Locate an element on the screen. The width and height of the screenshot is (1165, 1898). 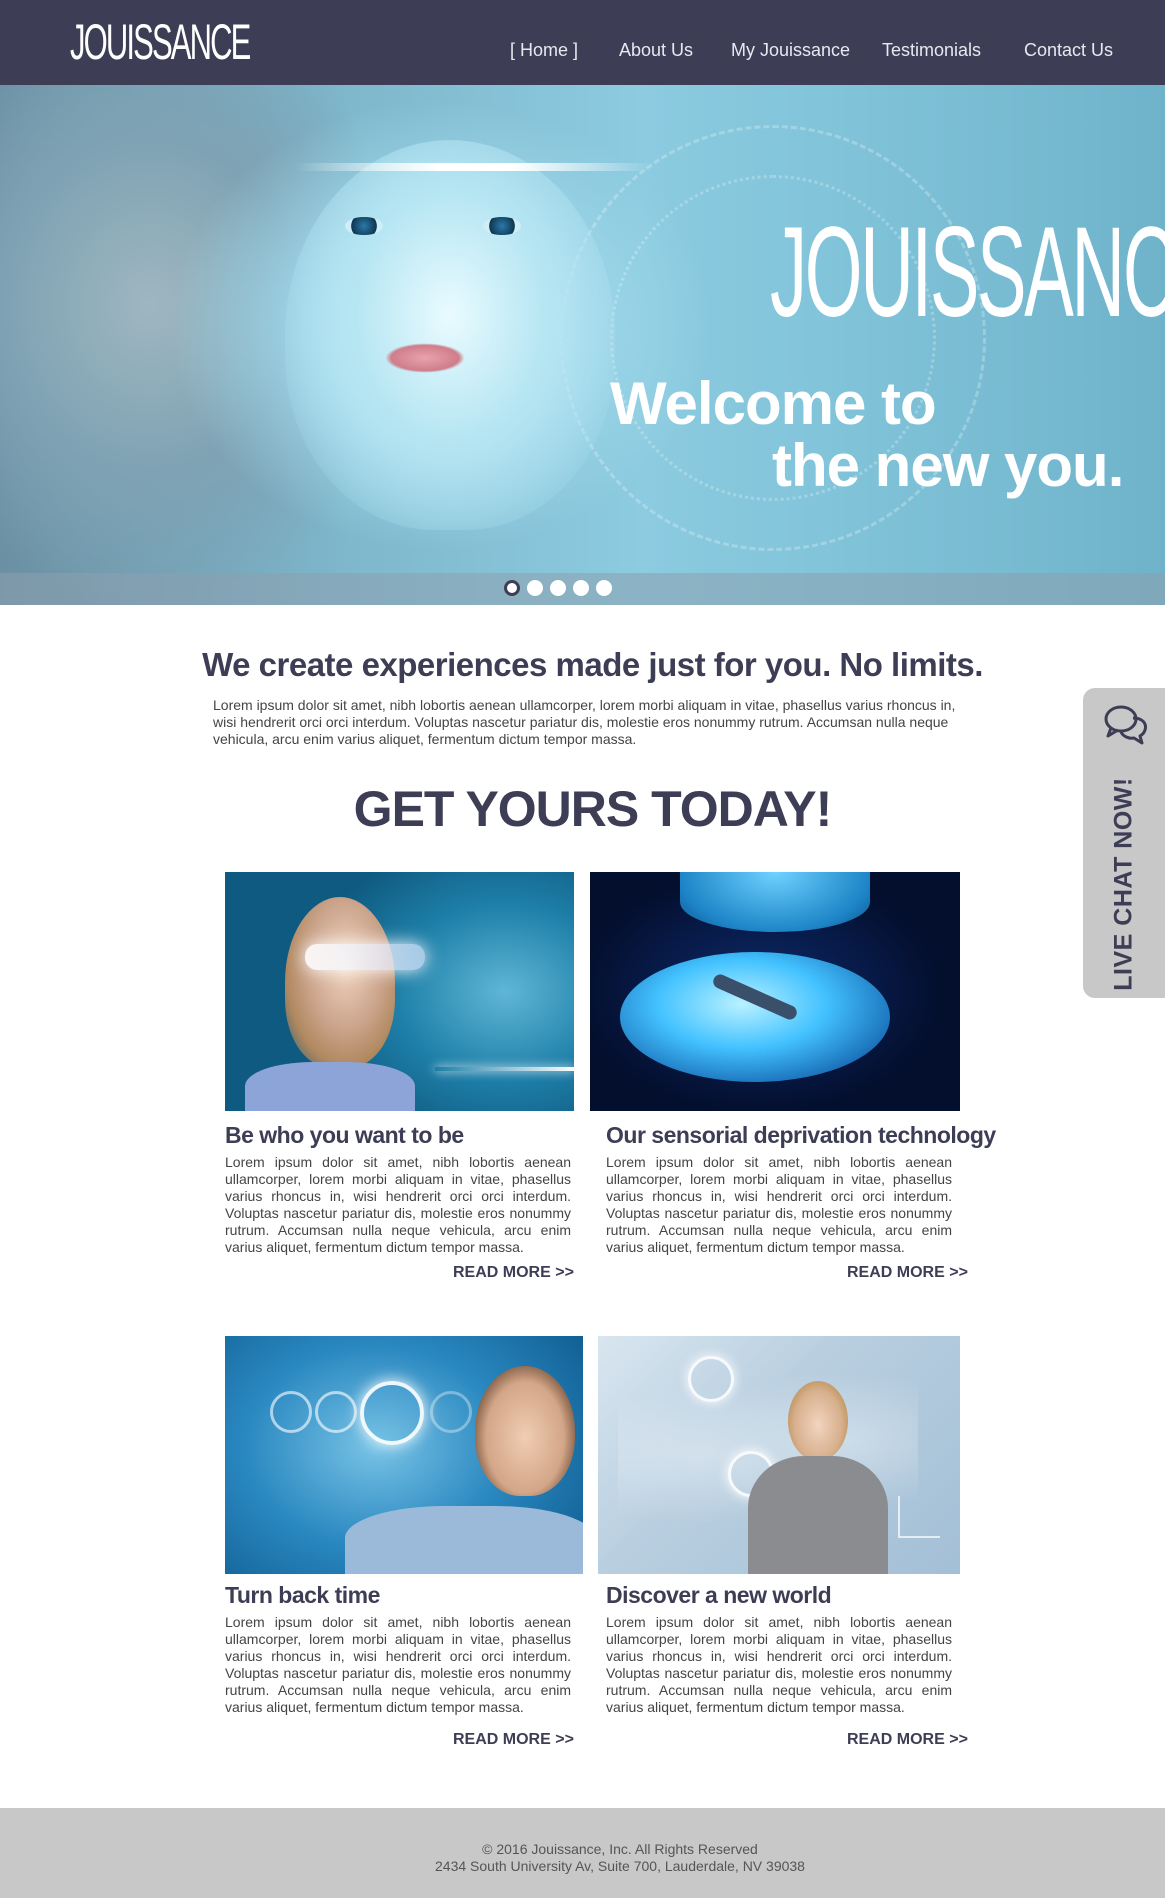
read-more-discover: READ MORE >> is located at coordinates (907, 1740).